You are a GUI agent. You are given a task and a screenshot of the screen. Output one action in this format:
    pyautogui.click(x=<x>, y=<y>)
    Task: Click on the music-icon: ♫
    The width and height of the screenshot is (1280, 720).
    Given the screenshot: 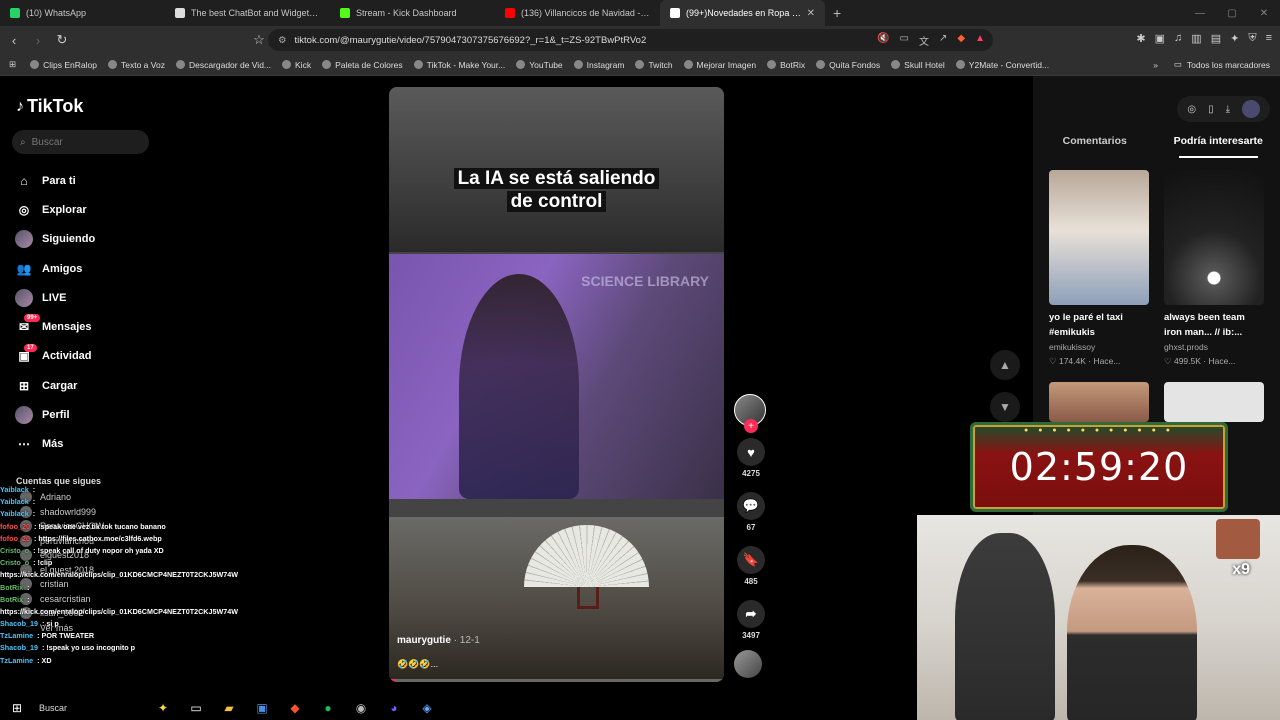 What is the action you would take?
    pyautogui.click(x=1178, y=38)
    